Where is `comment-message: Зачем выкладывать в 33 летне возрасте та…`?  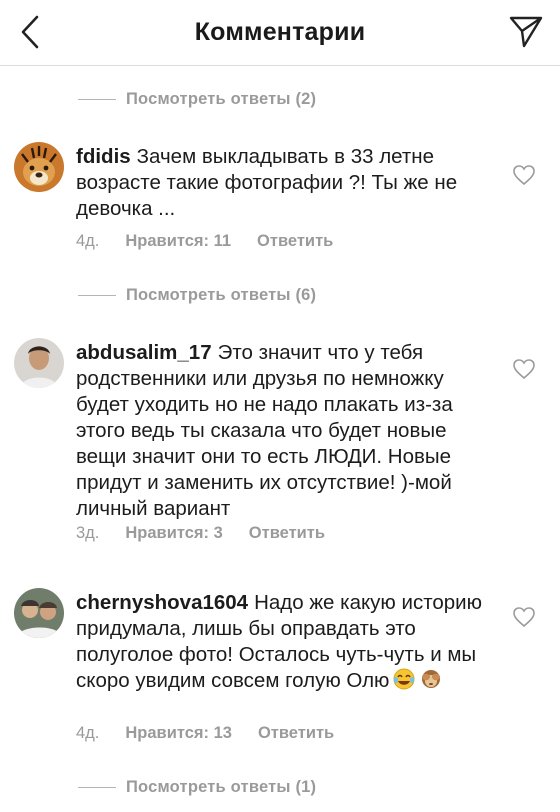 comment-message: Зачем выкладывать в 33 летне возрасте та… is located at coordinates (267, 182).